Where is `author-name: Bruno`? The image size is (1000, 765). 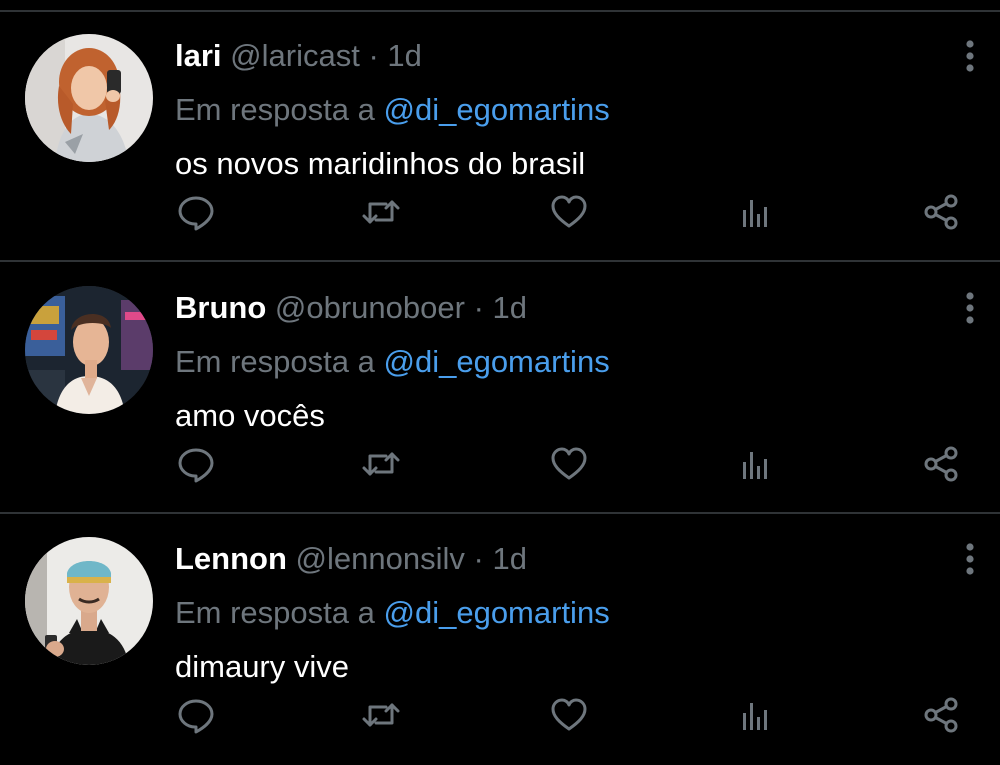 author-name: Bruno is located at coordinates (220, 307).